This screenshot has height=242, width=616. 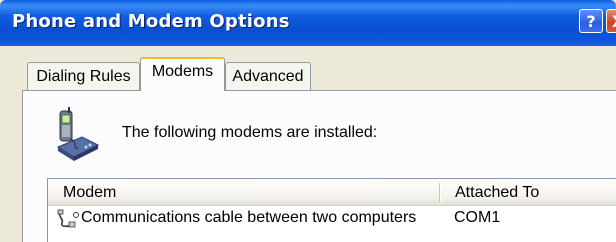 I want to click on help-button: ?, so click(x=591, y=21).